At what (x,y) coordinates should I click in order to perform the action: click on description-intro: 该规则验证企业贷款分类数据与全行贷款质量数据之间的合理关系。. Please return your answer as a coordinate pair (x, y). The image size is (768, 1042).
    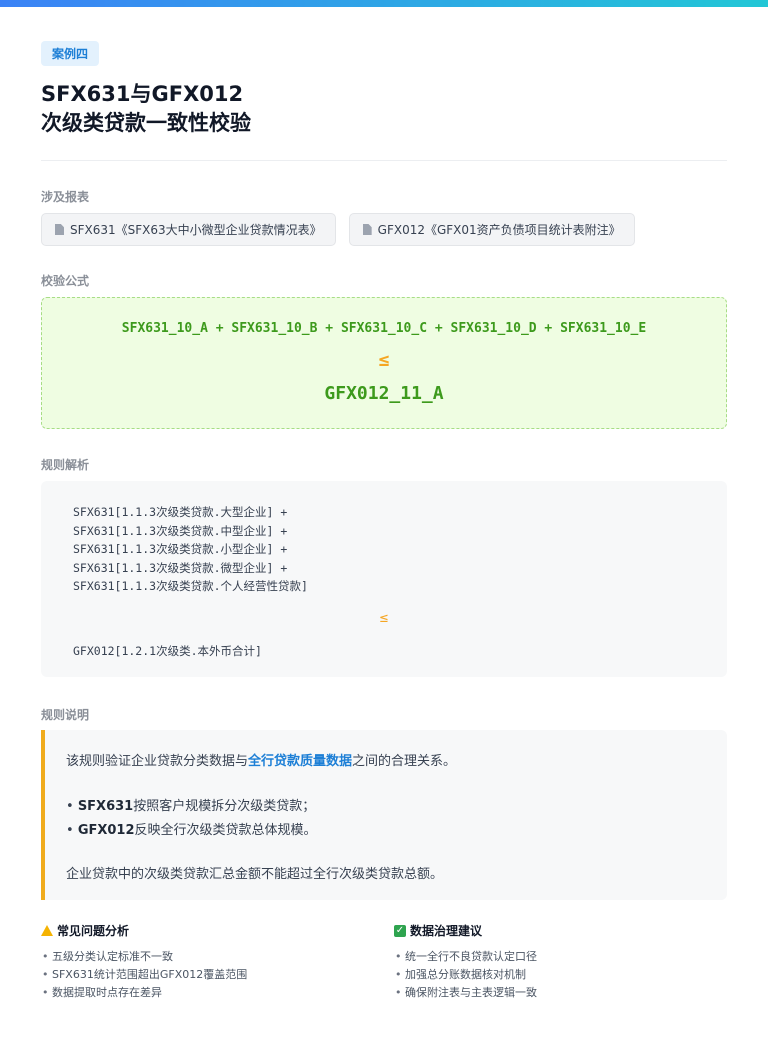
    Looking at the image, I should click on (261, 759).